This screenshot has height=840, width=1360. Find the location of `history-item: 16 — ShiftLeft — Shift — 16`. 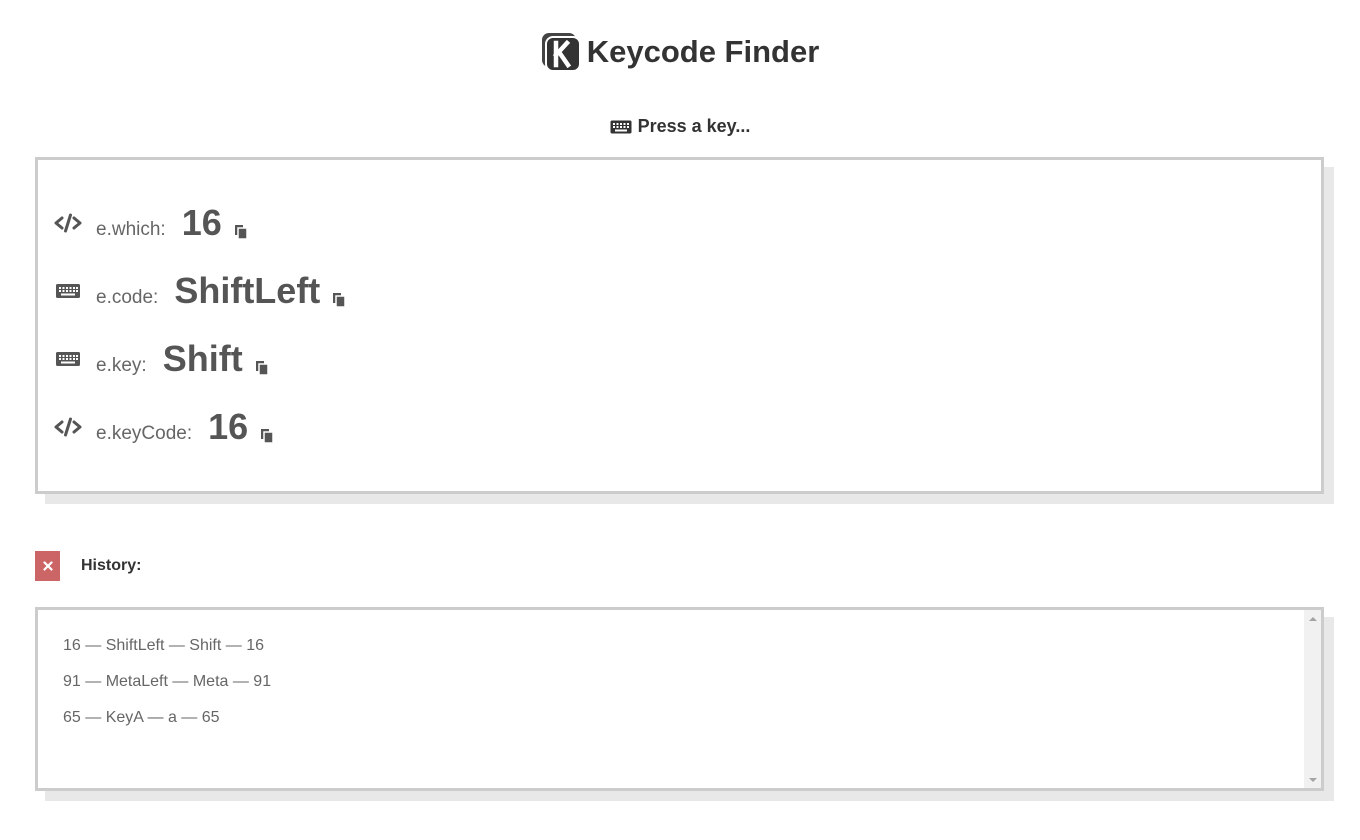

history-item: 16 — ShiftLeft — Shift — 16 is located at coordinates (163, 645).